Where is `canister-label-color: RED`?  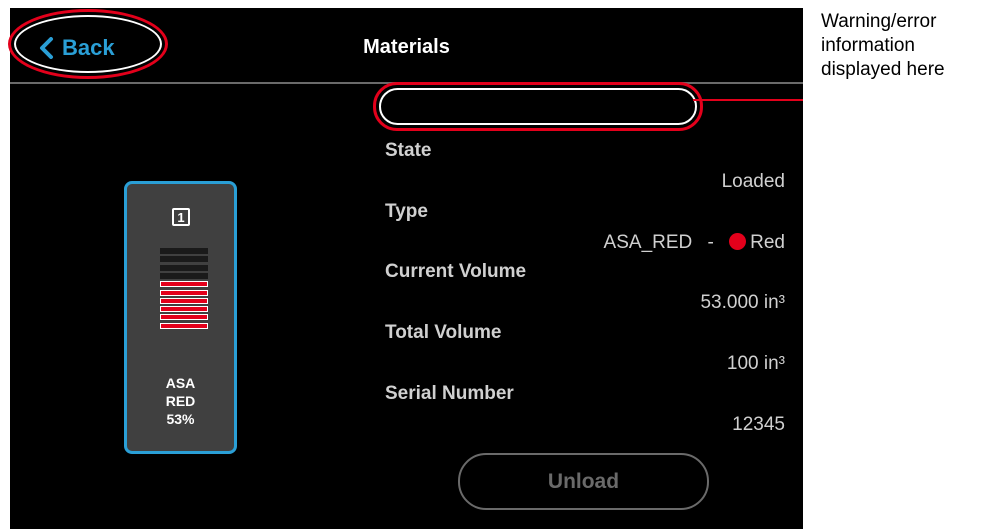
canister-label-color: RED is located at coordinates (180, 401).